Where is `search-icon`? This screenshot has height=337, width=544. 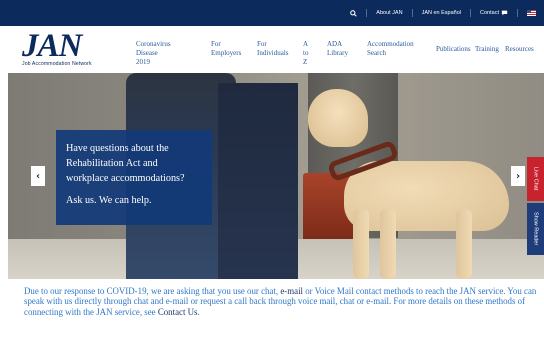
search-icon is located at coordinates (353, 13).